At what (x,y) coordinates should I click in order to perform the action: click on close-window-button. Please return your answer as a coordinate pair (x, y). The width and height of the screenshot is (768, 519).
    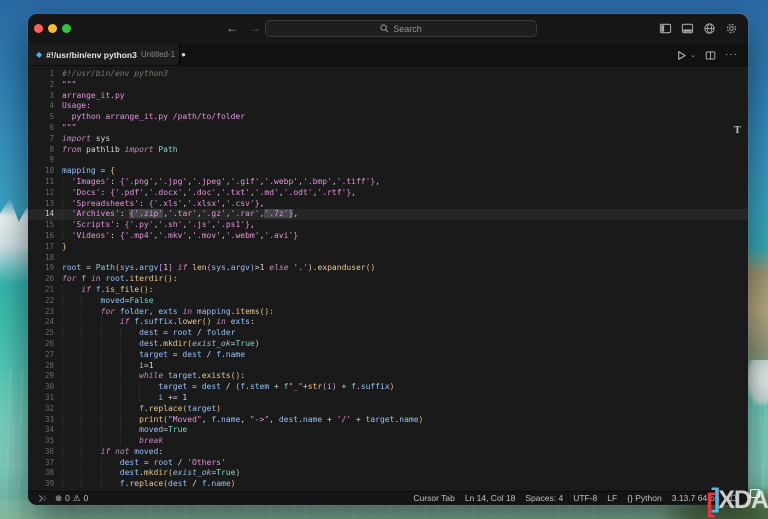
    Looking at the image, I should click on (38, 28).